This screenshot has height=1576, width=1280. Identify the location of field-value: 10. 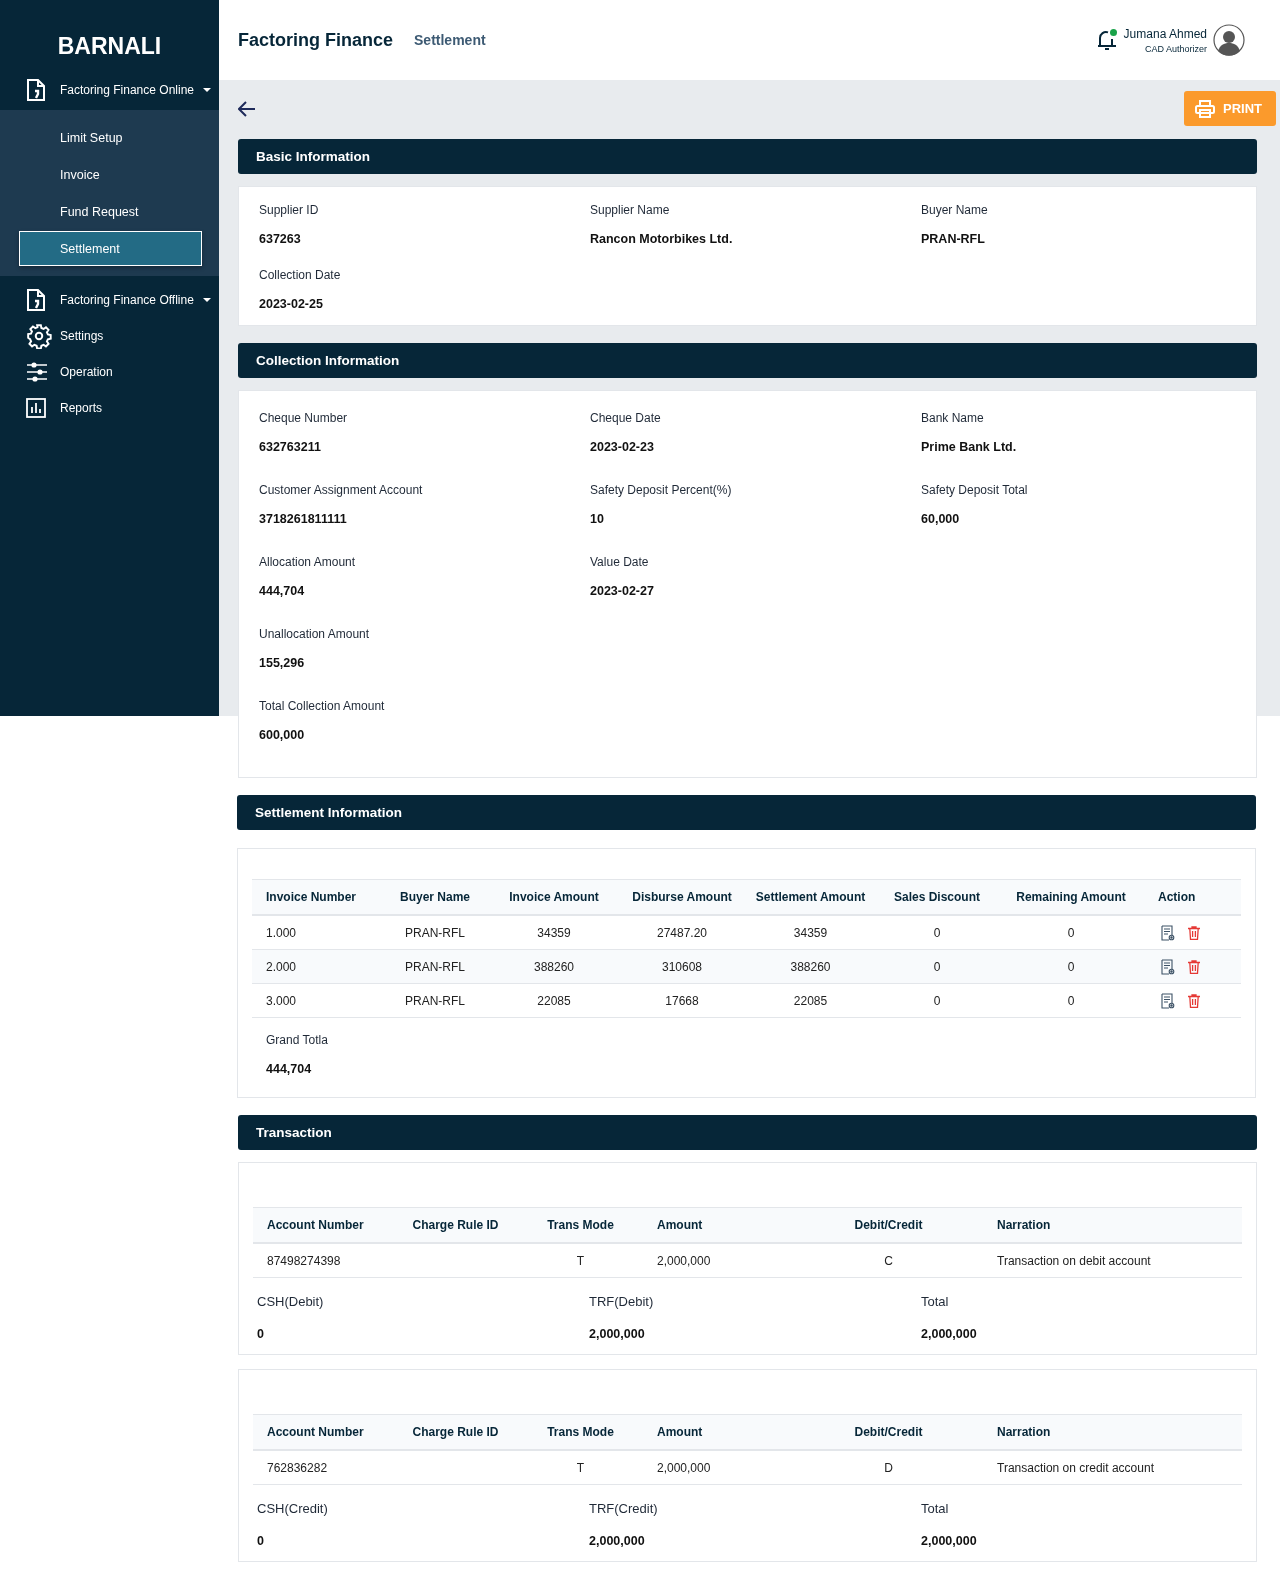
(597, 519).